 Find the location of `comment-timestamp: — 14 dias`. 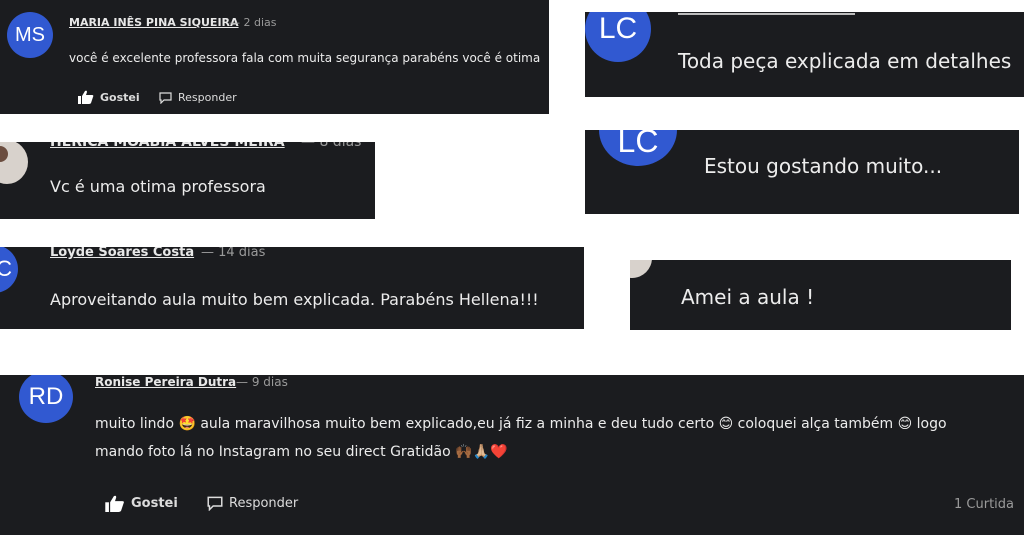

comment-timestamp: — 14 dias is located at coordinates (233, 253).